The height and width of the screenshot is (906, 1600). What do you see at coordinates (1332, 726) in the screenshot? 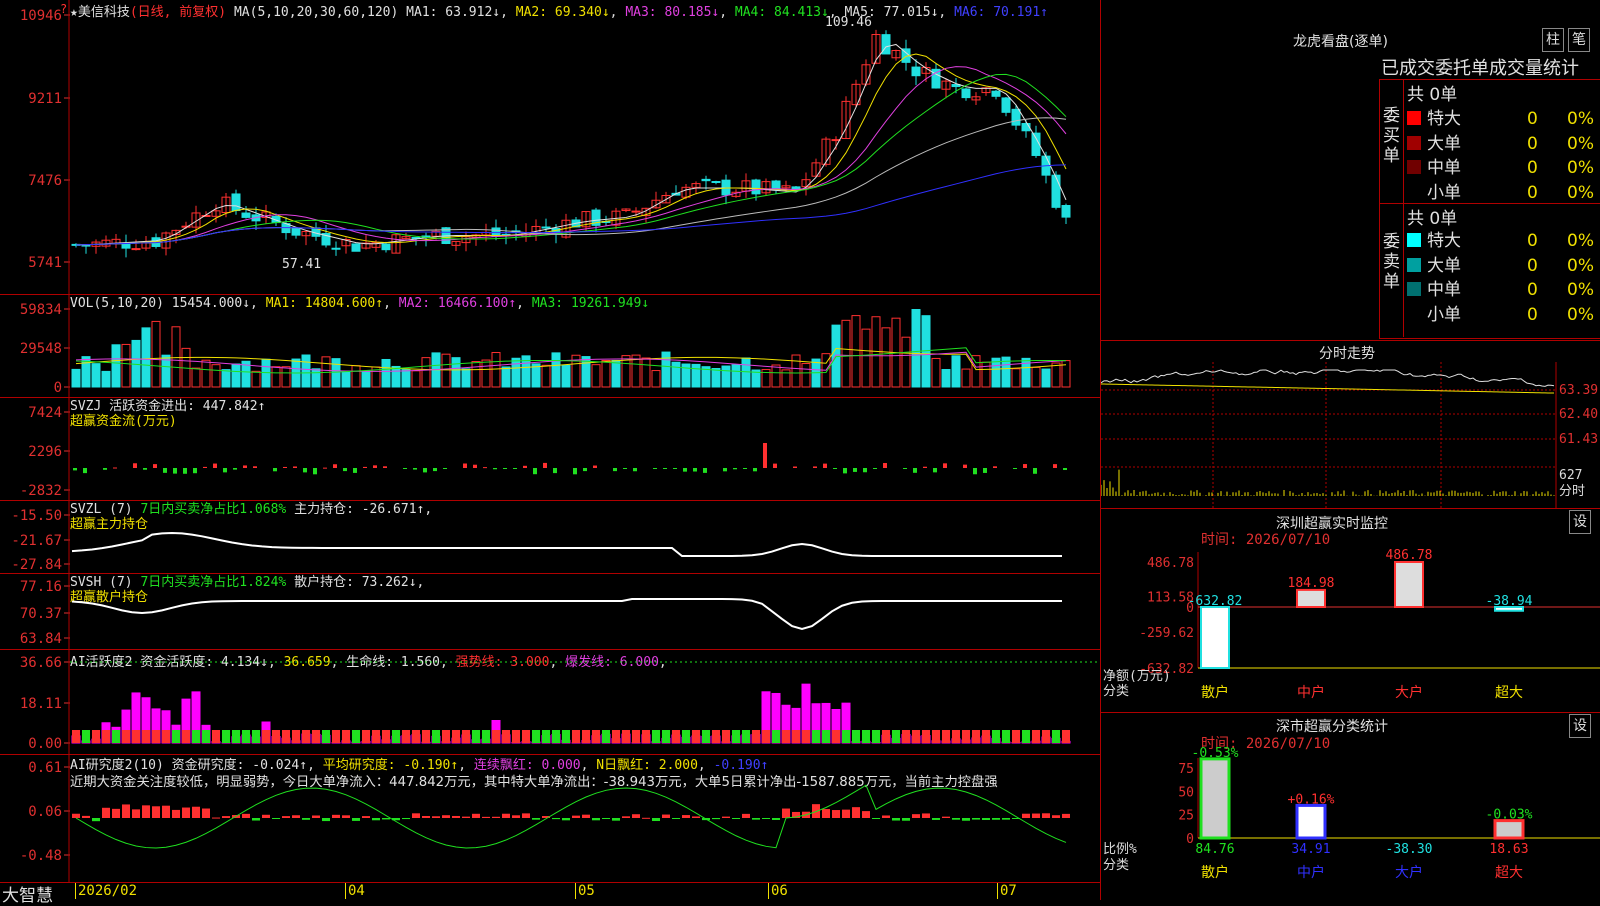
I see `sz-class-title: 深市超赢分类统计` at bounding box center [1332, 726].